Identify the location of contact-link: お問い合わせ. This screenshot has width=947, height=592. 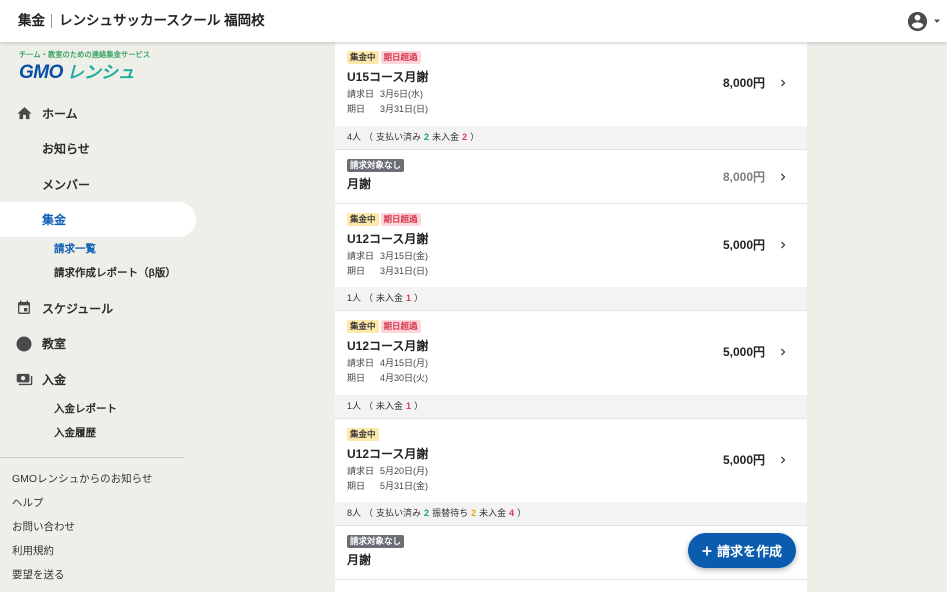
(82, 527).